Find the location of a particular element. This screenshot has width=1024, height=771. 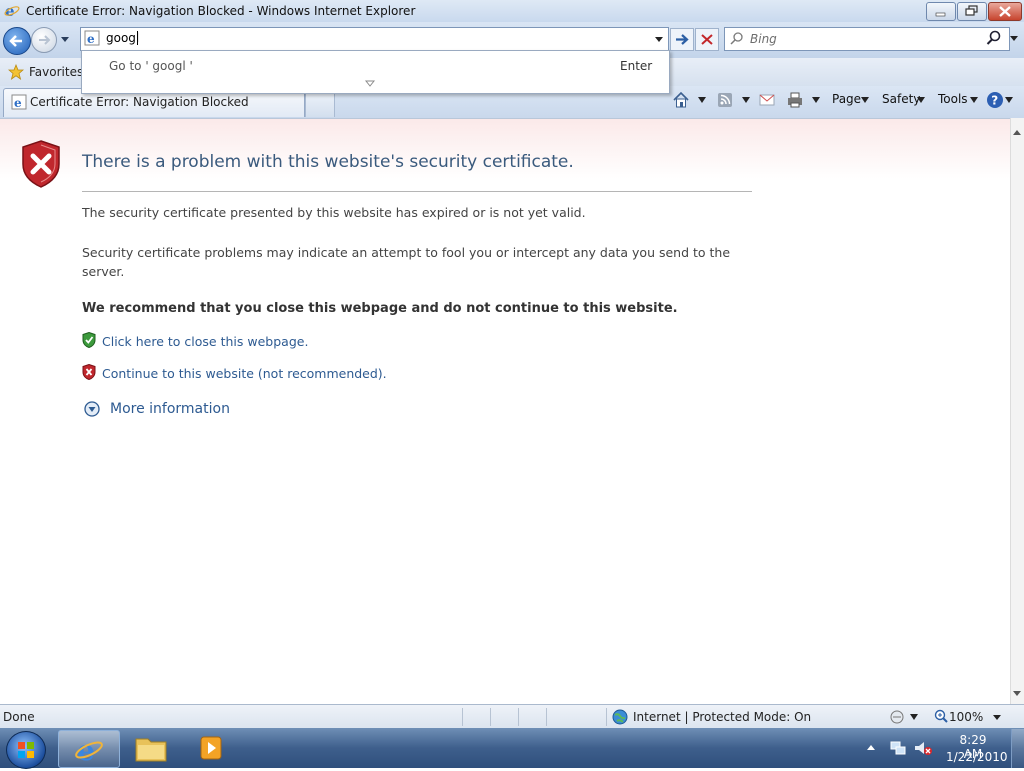

print-dropdown-icon is located at coordinates (816, 100).